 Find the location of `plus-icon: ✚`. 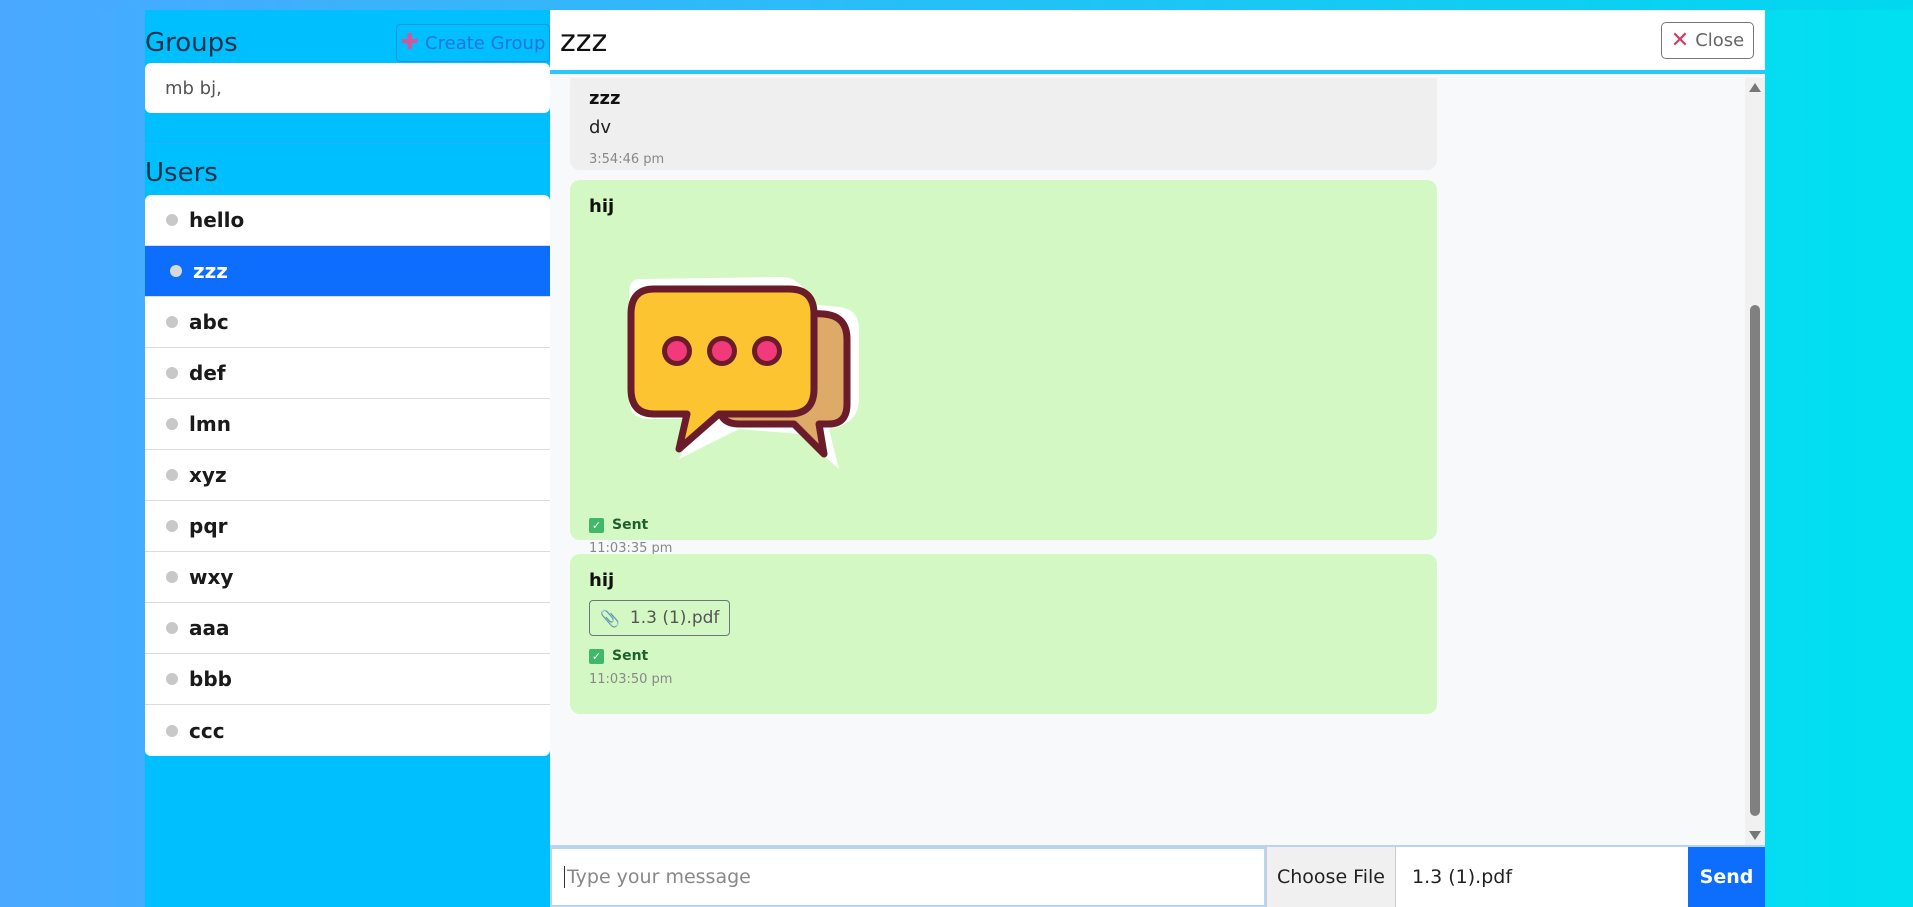

plus-icon: ✚ is located at coordinates (410, 42).